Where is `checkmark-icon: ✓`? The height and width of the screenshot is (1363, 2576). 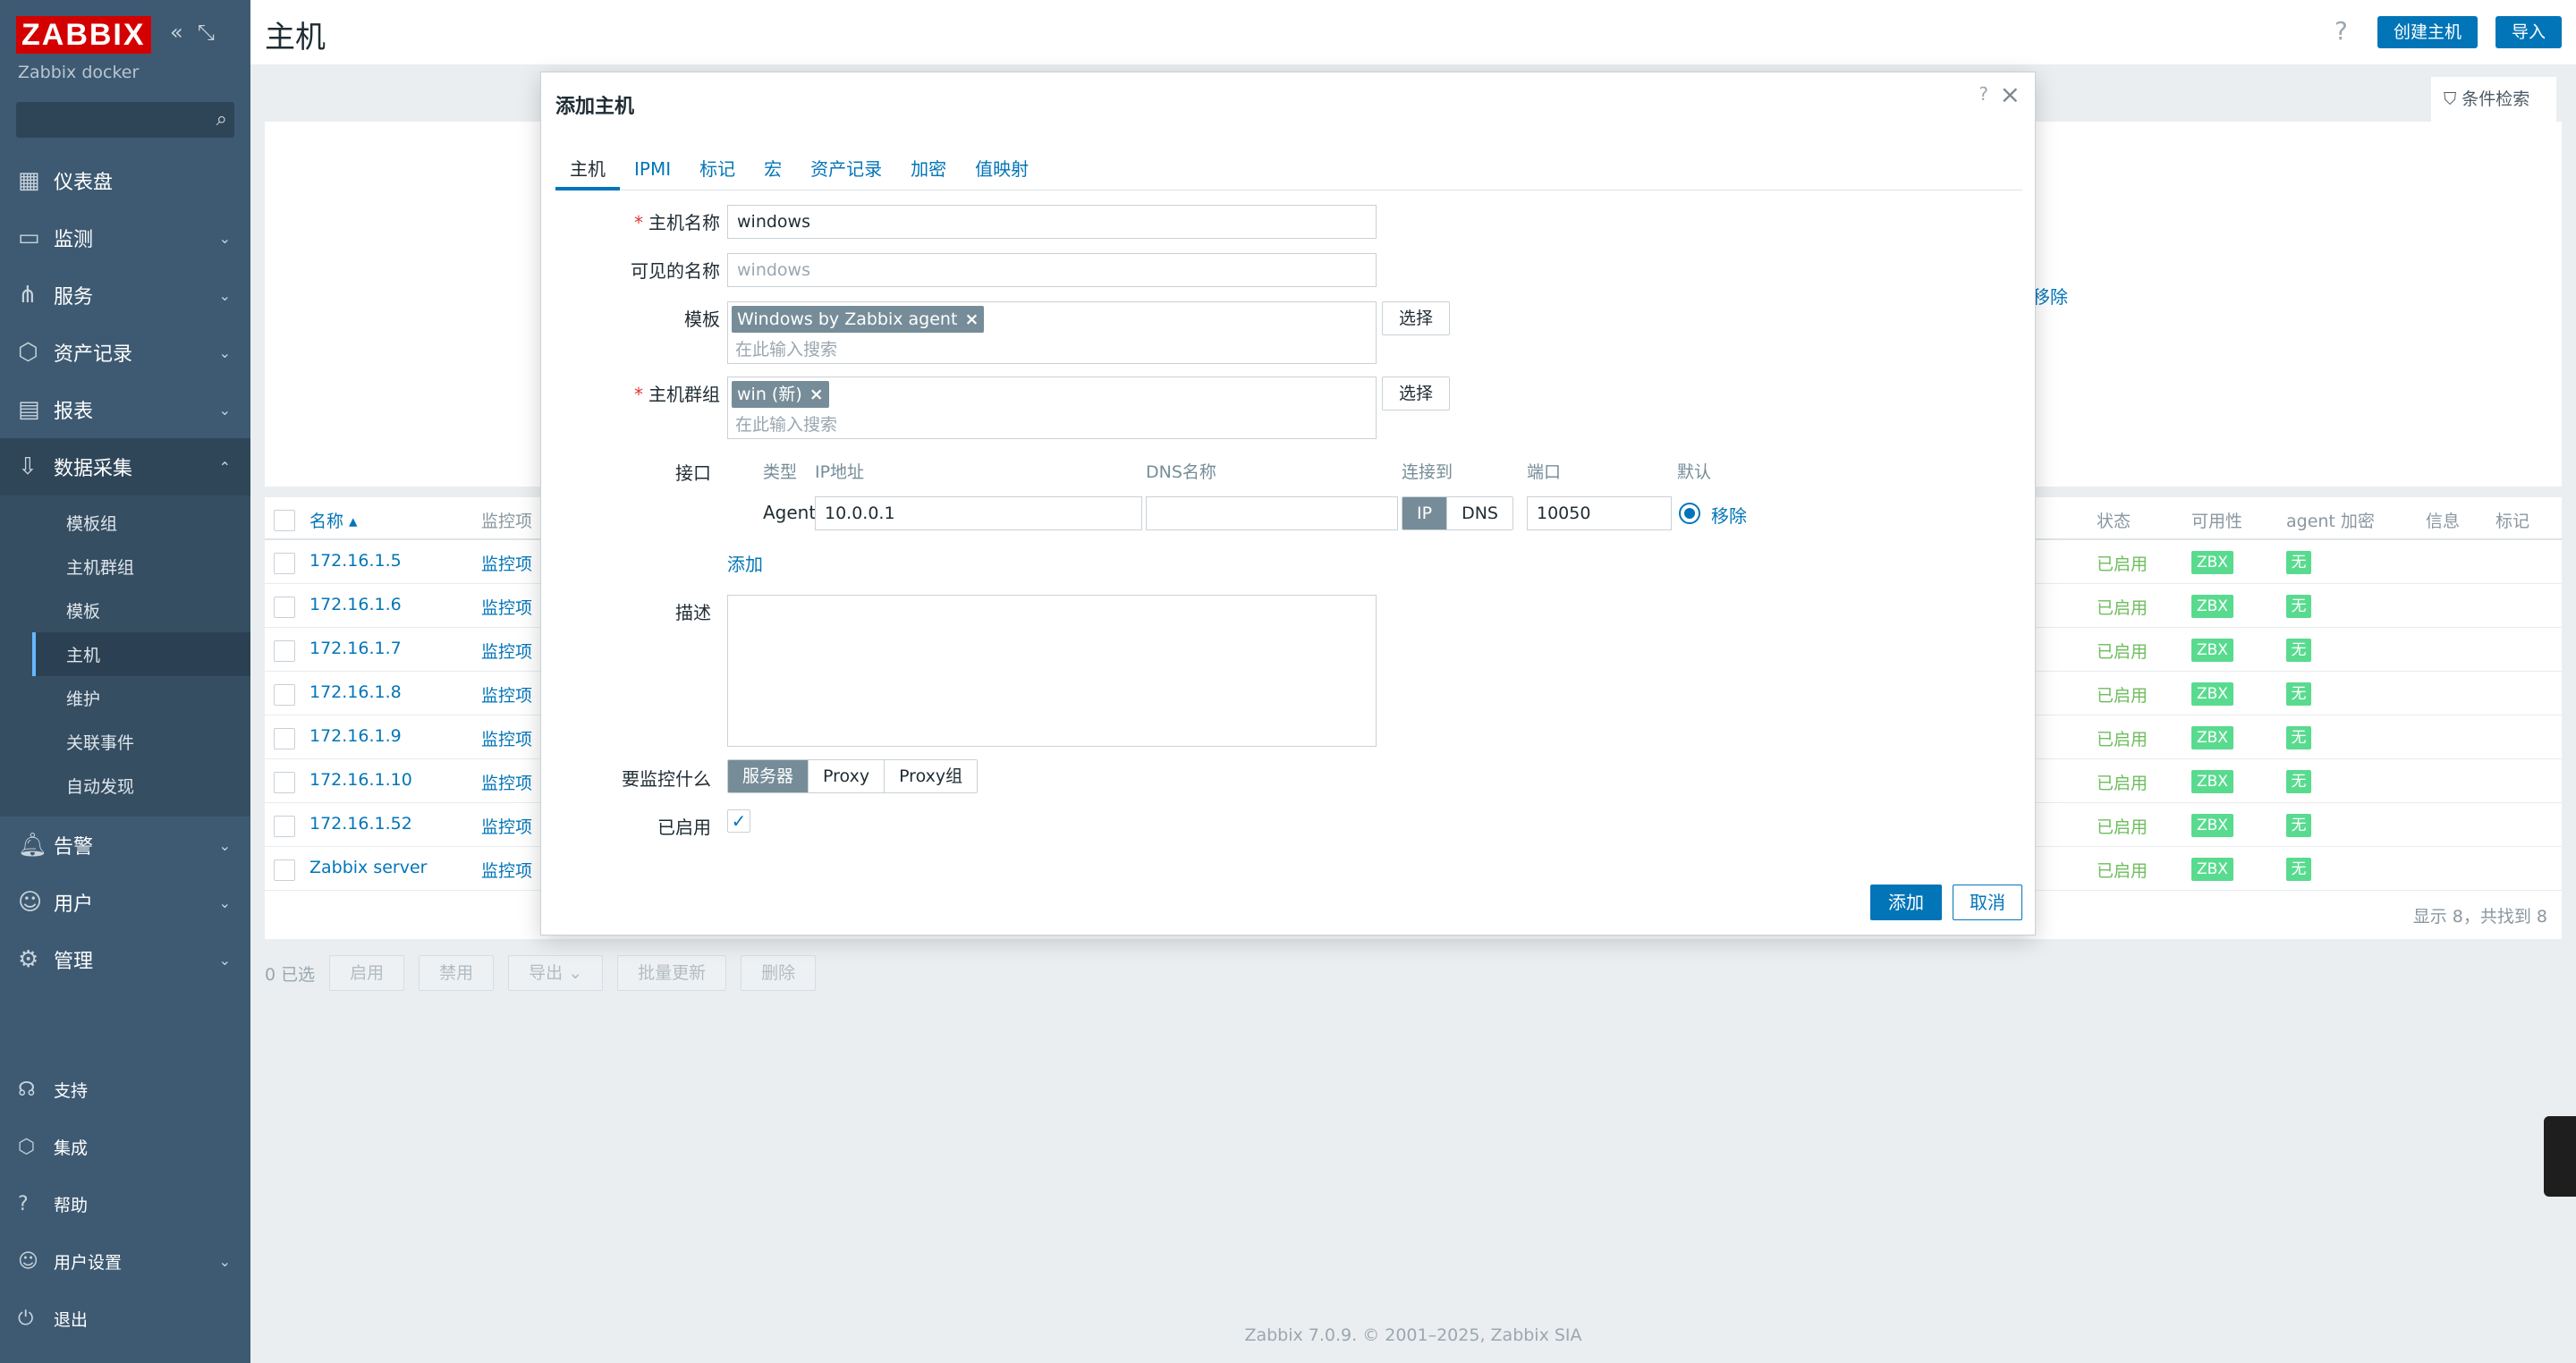
checkmark-icon: ✓ is located at coordinates (739, 821).